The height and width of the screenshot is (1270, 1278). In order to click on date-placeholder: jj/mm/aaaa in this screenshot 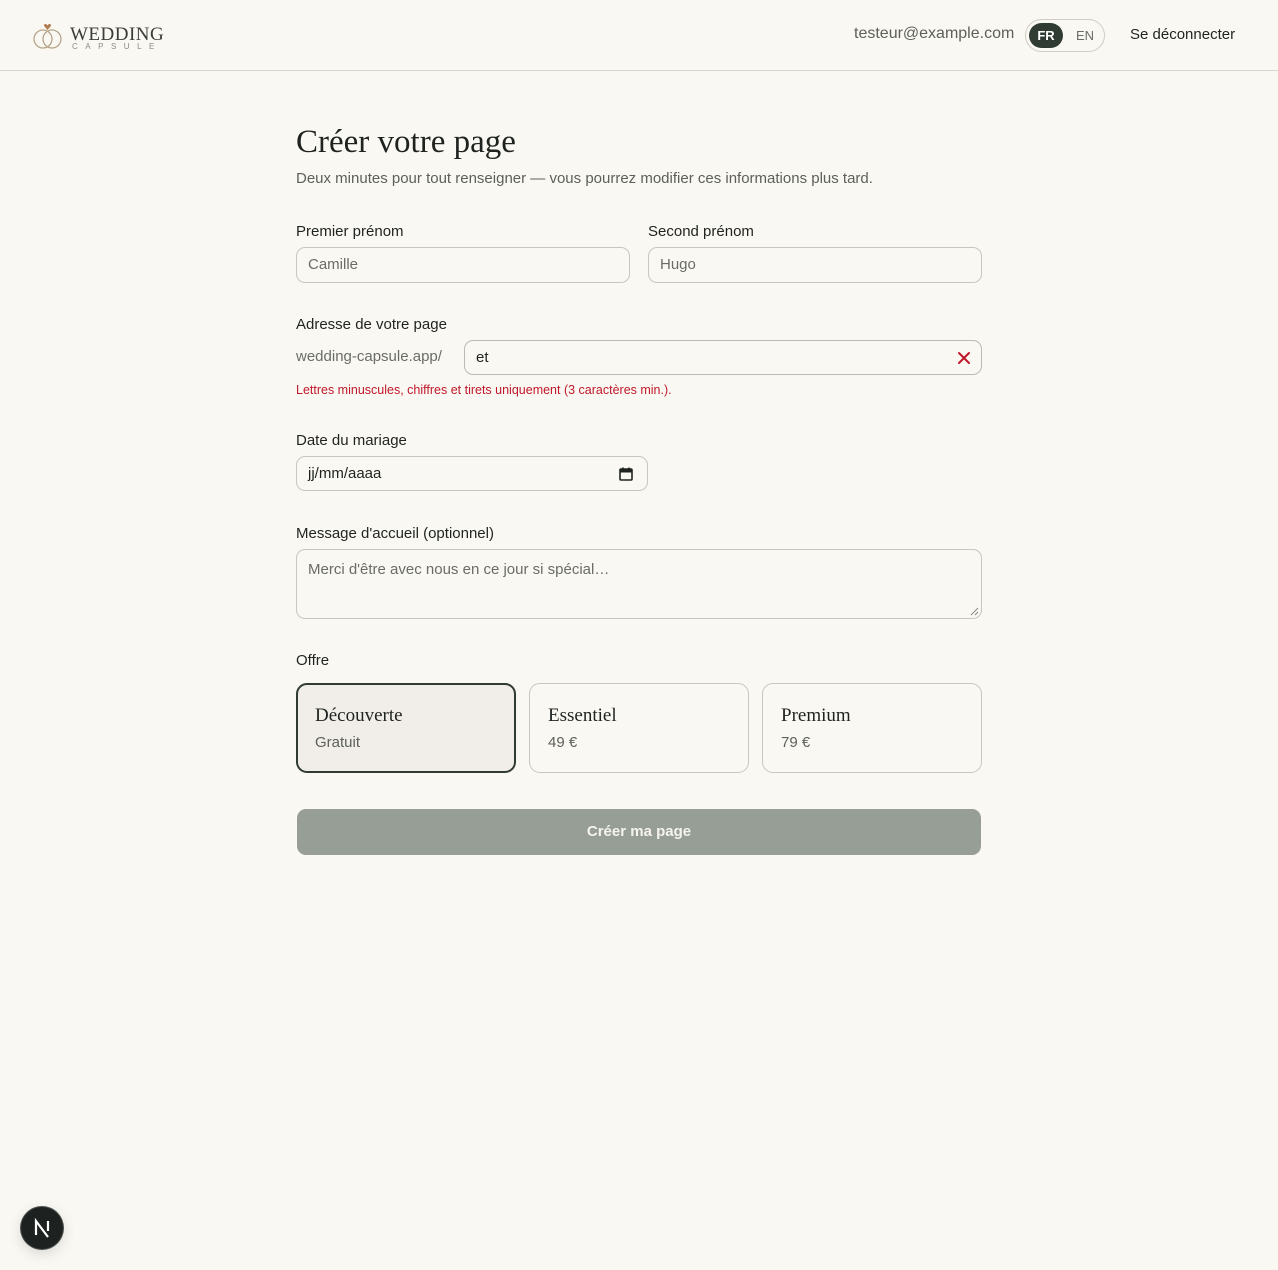, I will do `click(345, 473)`.